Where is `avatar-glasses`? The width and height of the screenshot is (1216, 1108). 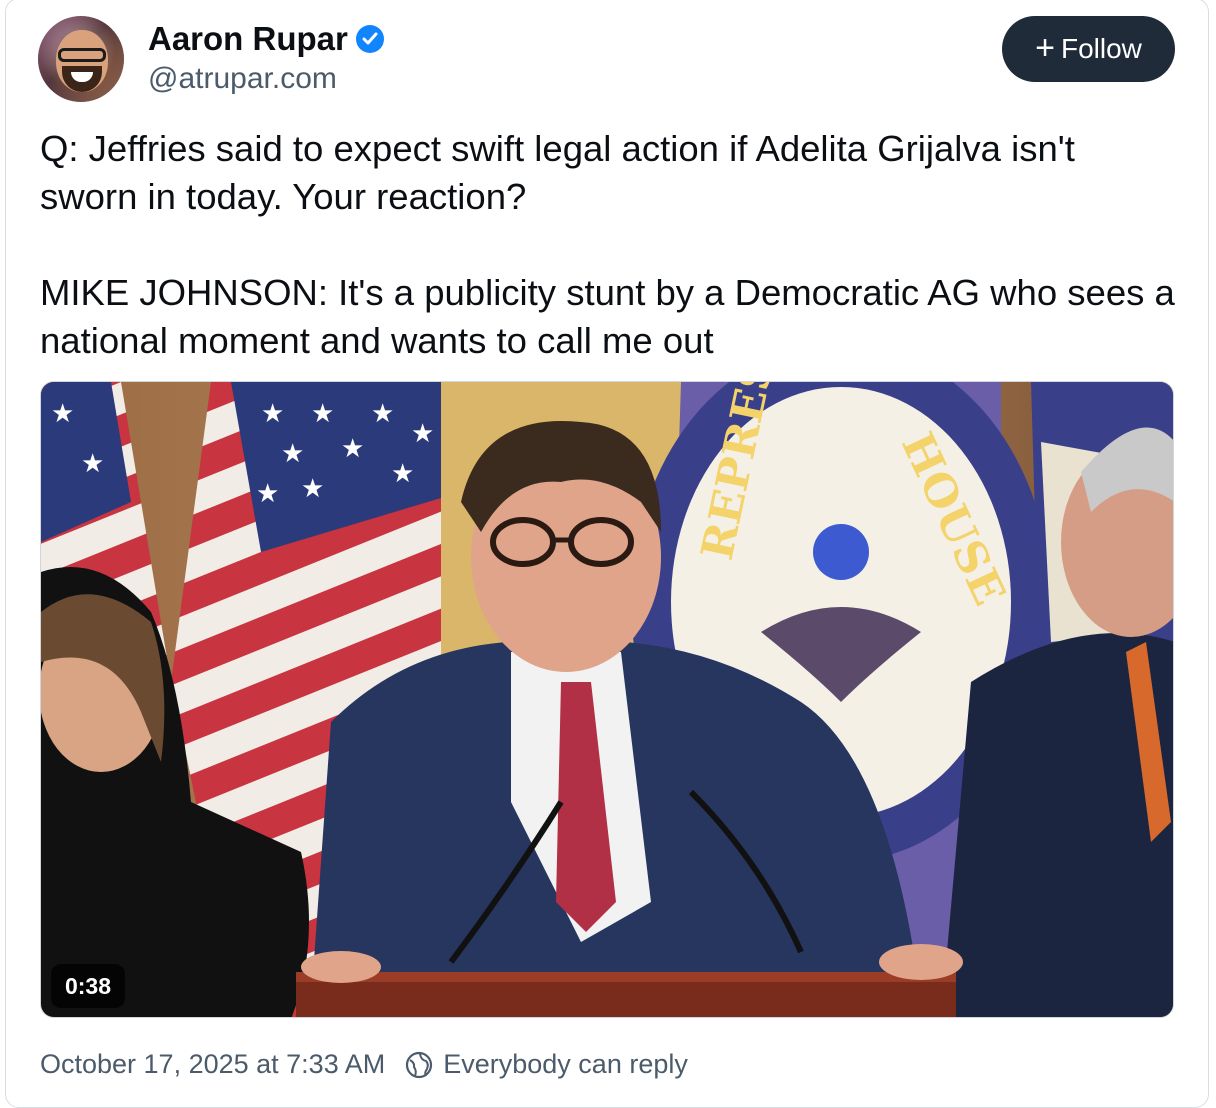
avatar-glasses is located at coordinates (82, 55).